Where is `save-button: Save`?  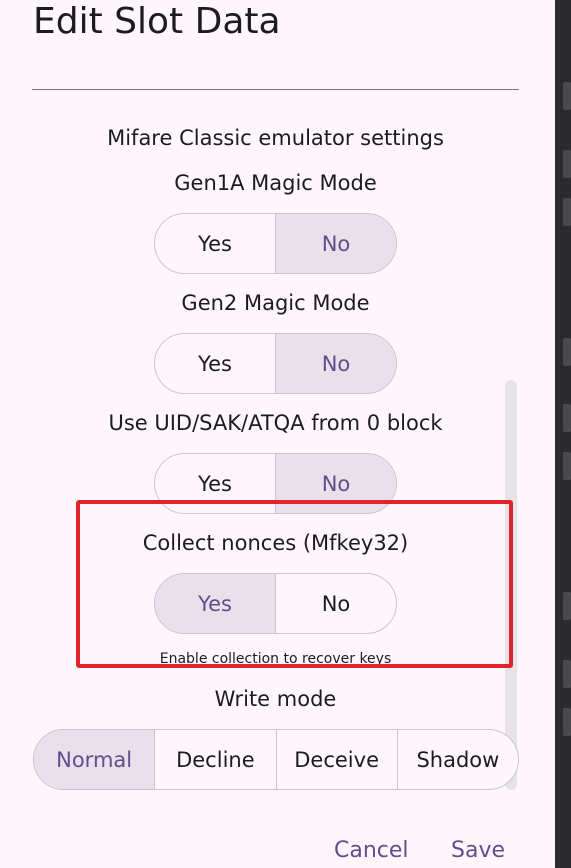 save-button: Save is located at coordinates (478, 850).